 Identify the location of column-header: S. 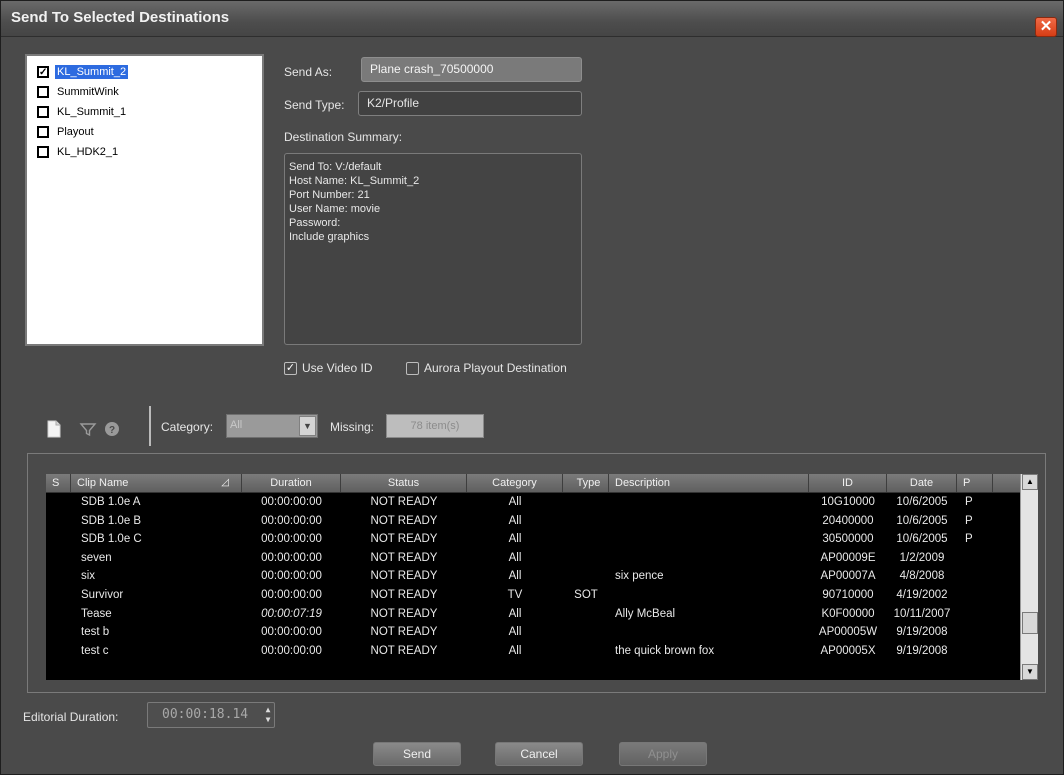
(58, 483).